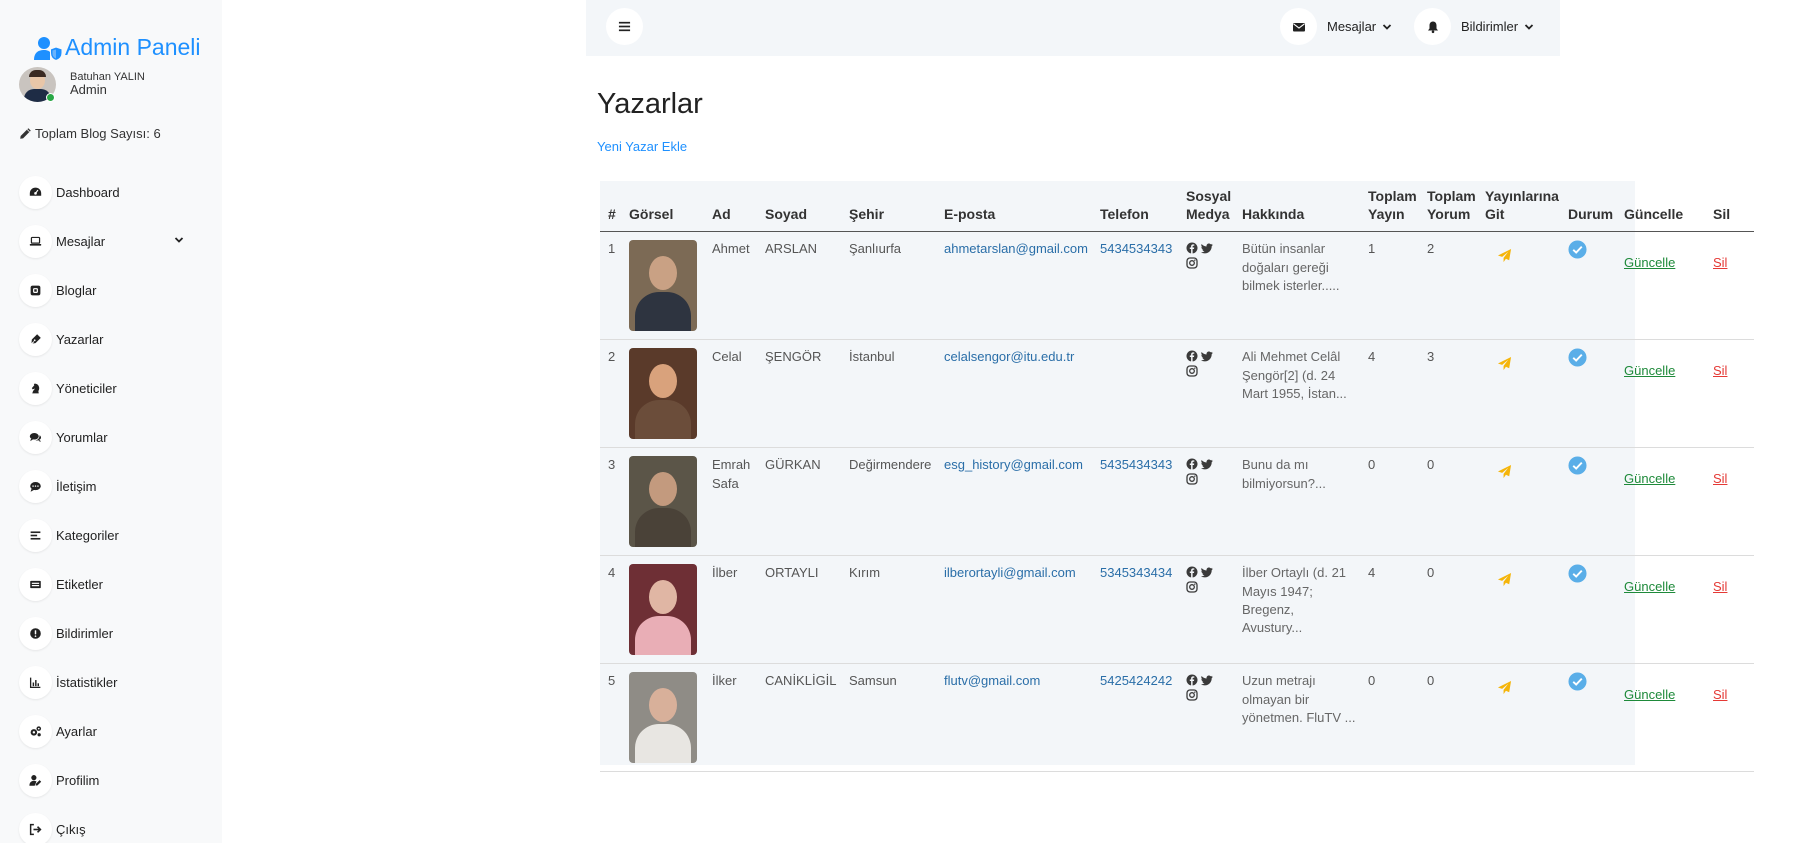 Image resolution: width=1807 pixels, height=843 pixels. I want to click on sidebar-item-yoneticiler: Yöneticiler, so click(109, 388).